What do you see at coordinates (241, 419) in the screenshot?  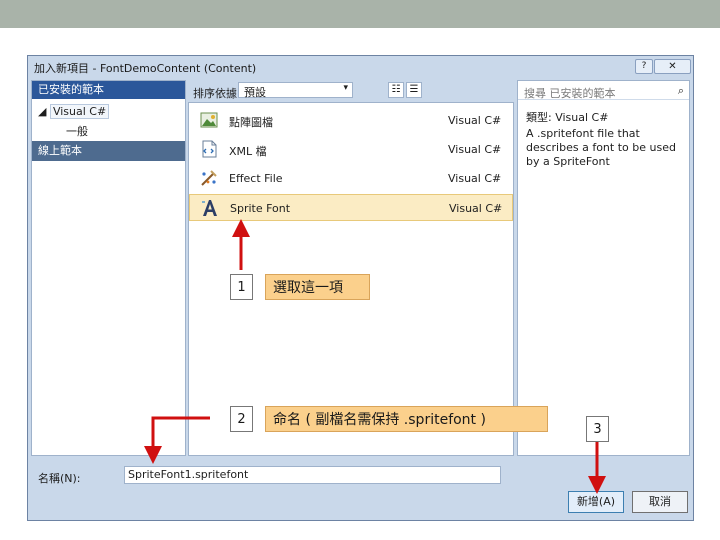 I see `step-2-badge: 2` at bounding box center [241, 419].